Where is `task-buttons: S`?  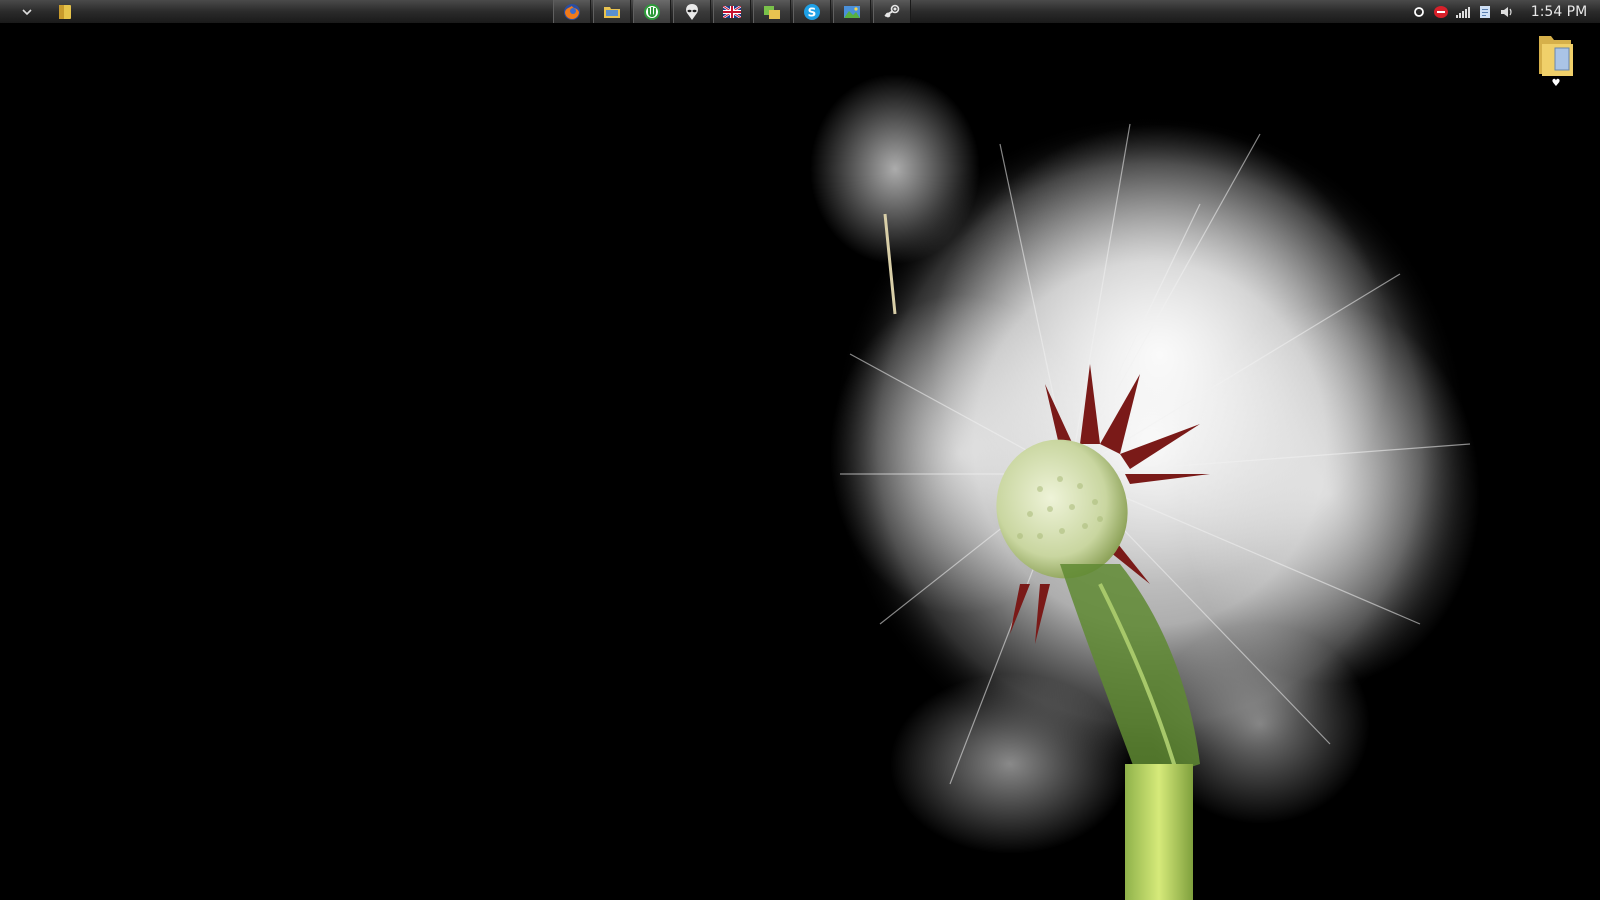
task-buttons: S is located at coordinates (733, 11).